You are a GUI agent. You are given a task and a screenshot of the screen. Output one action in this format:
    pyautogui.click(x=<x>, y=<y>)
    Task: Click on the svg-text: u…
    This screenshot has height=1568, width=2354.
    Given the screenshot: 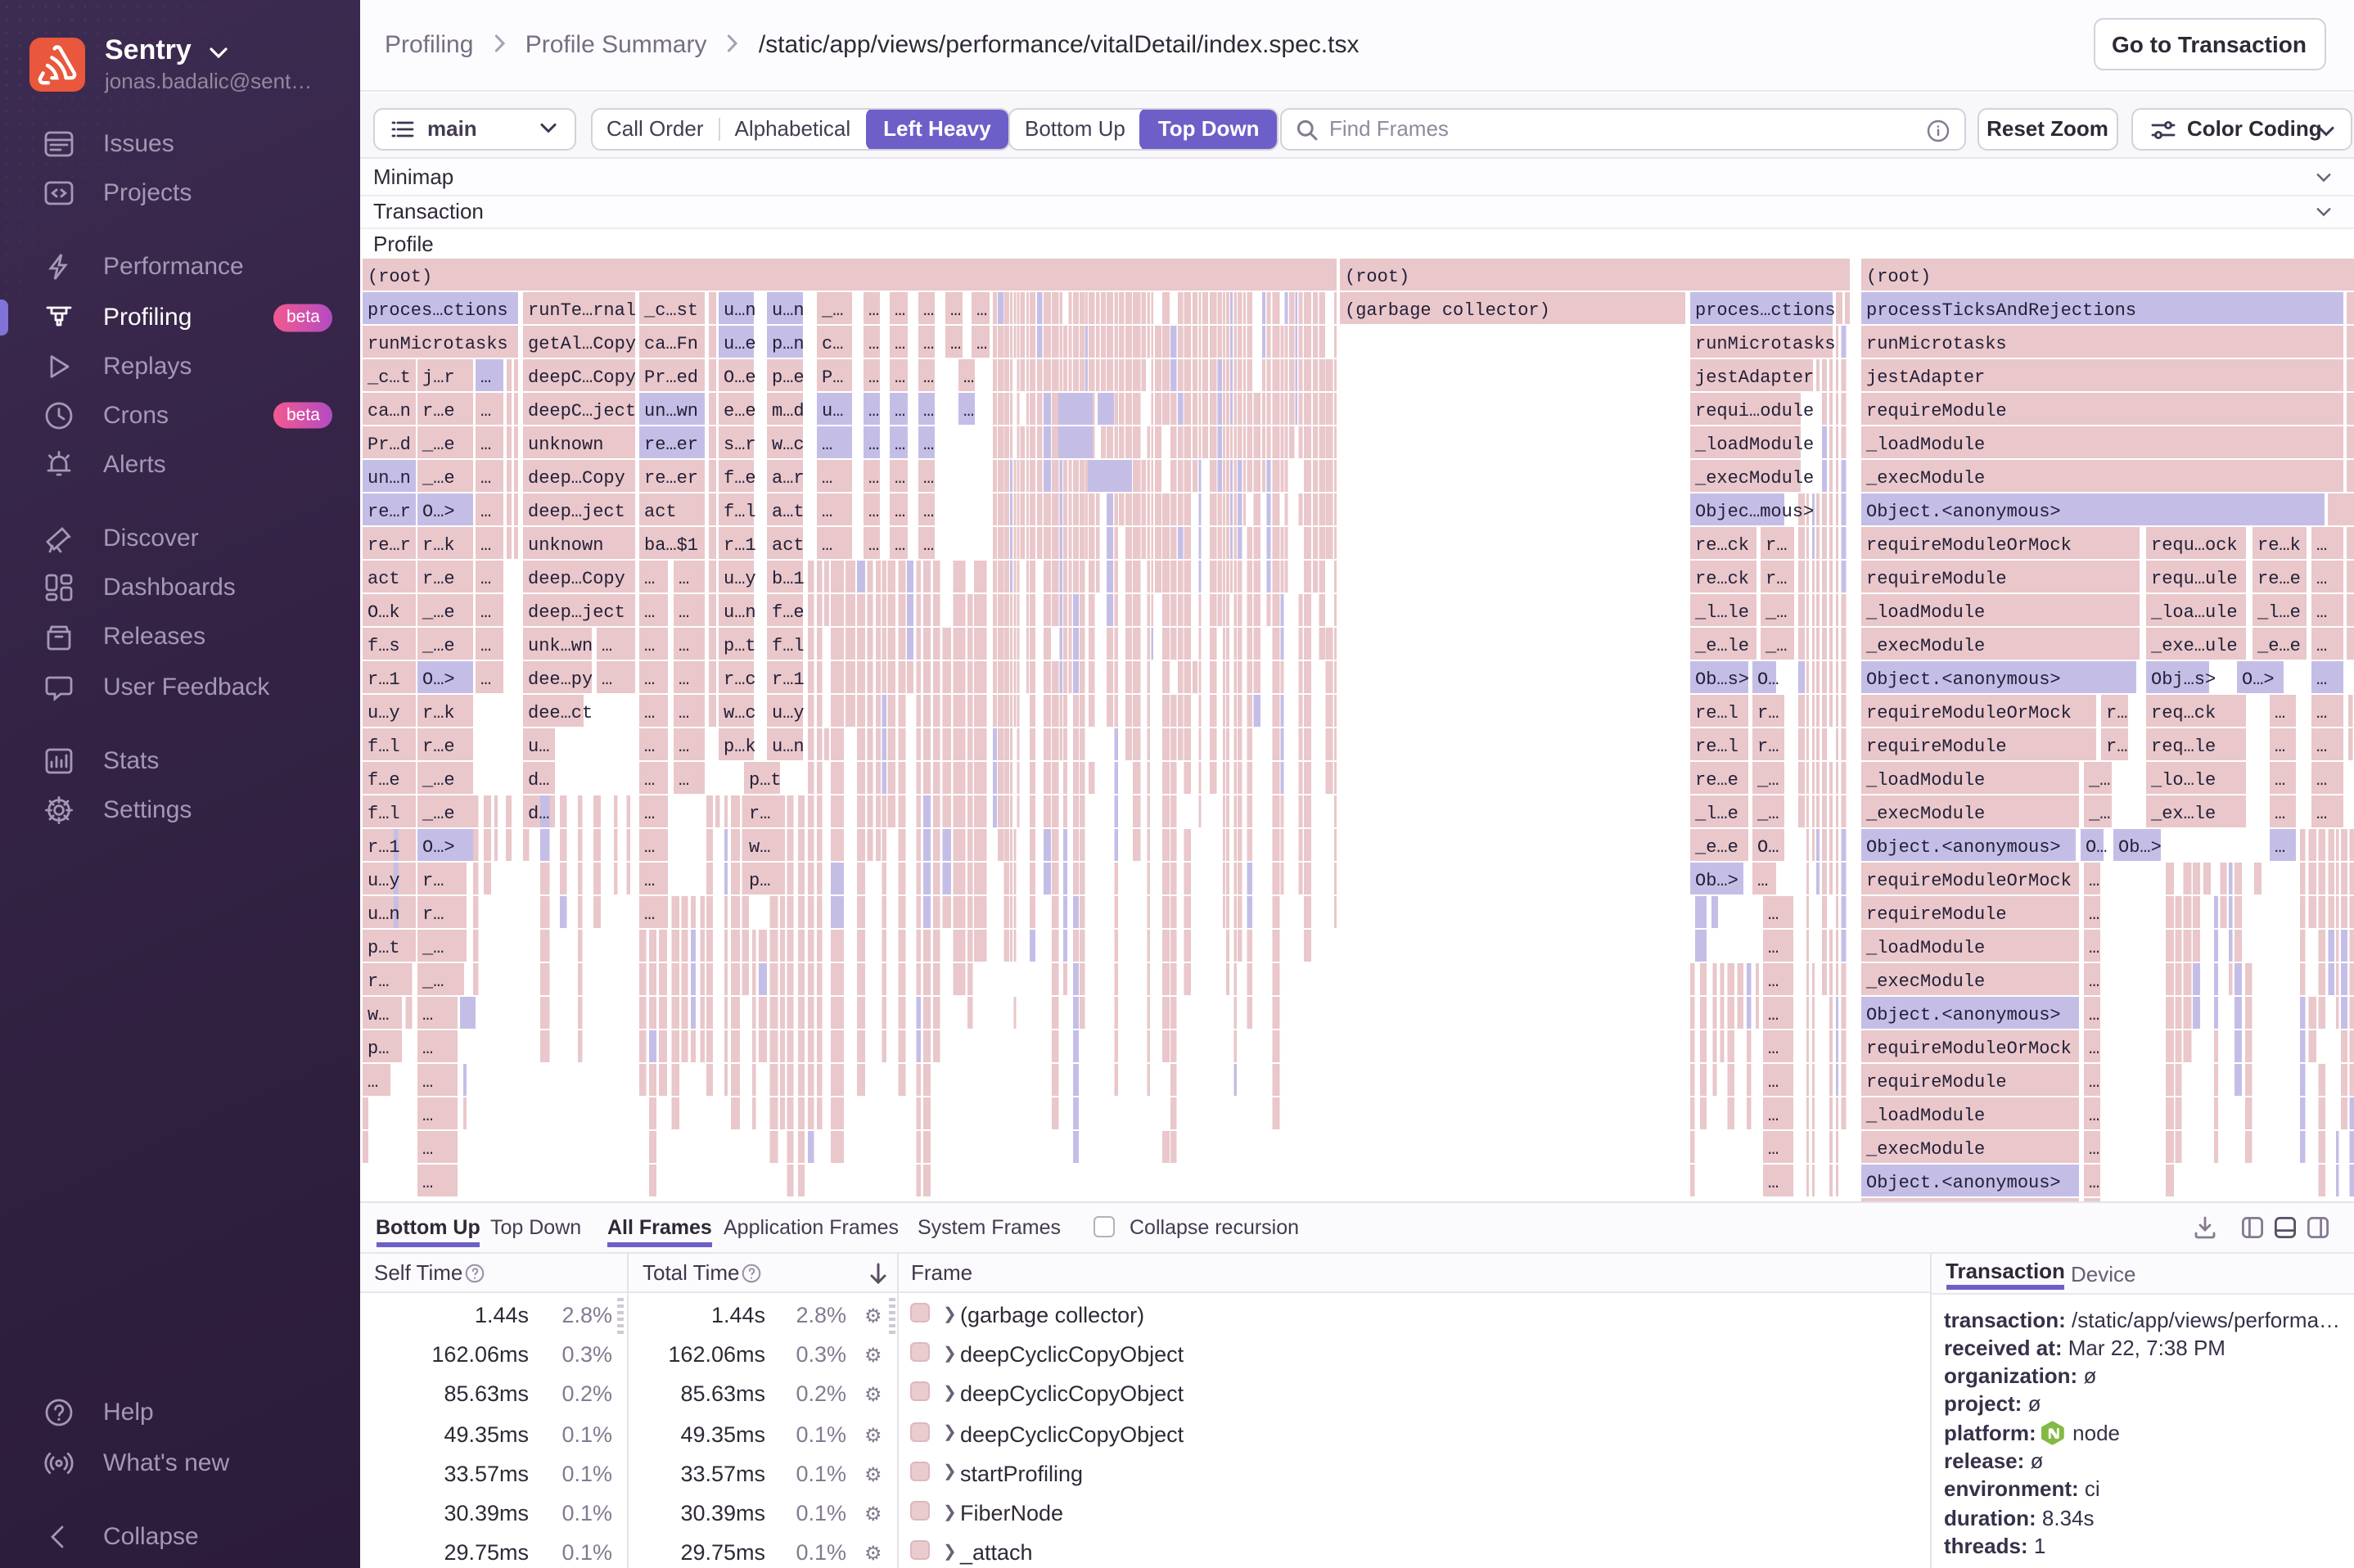 What is the action you would take?
    pyautogui.click(x=538, y=746)
    